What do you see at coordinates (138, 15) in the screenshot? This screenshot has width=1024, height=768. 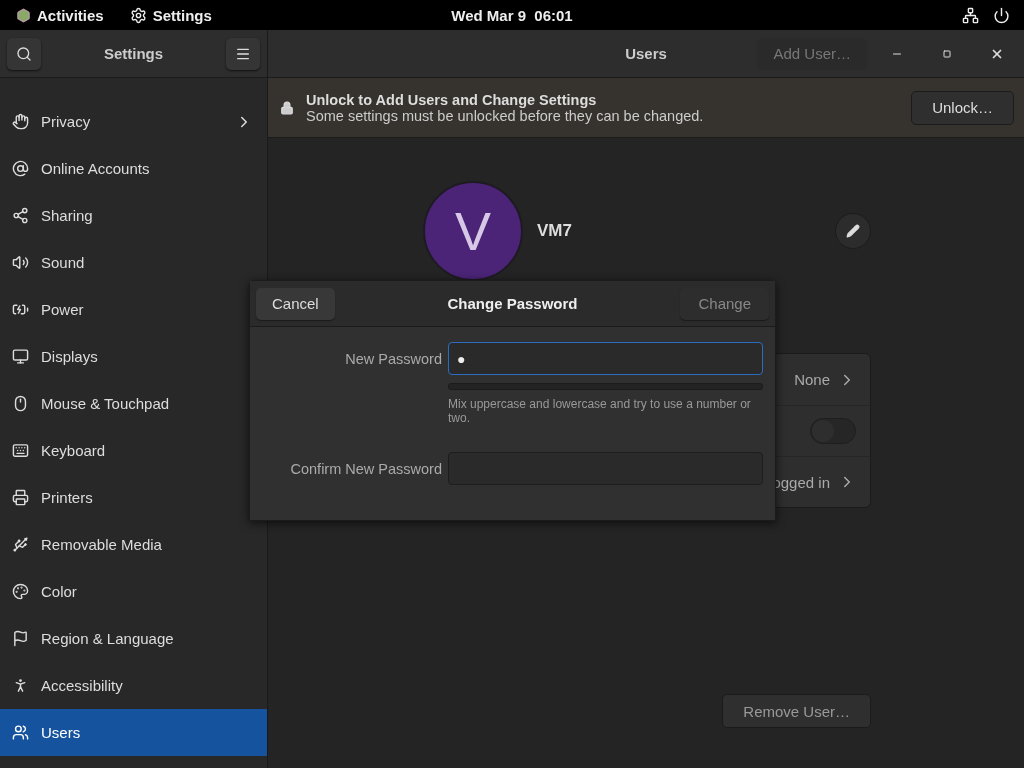 I see `settings-icon` at bounding box center [138, 15].